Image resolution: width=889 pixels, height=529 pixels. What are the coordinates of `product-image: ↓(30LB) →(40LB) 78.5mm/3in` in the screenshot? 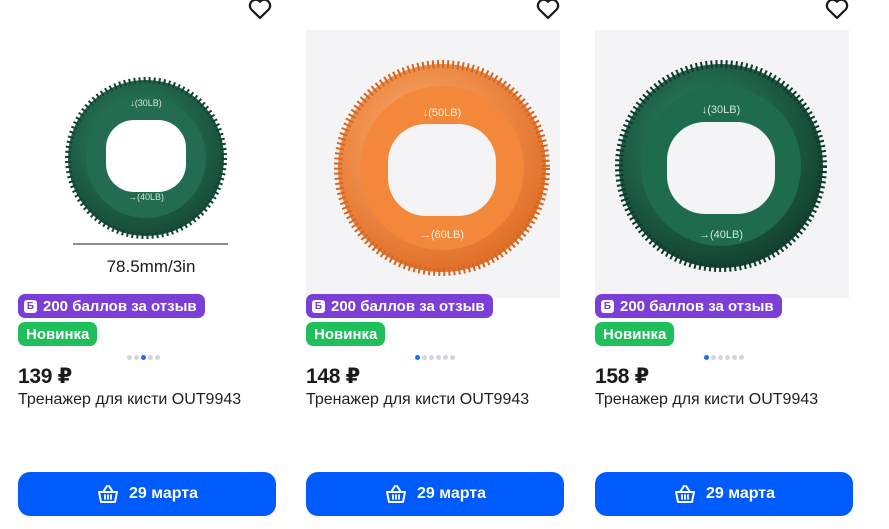 It's located at (145, 164).